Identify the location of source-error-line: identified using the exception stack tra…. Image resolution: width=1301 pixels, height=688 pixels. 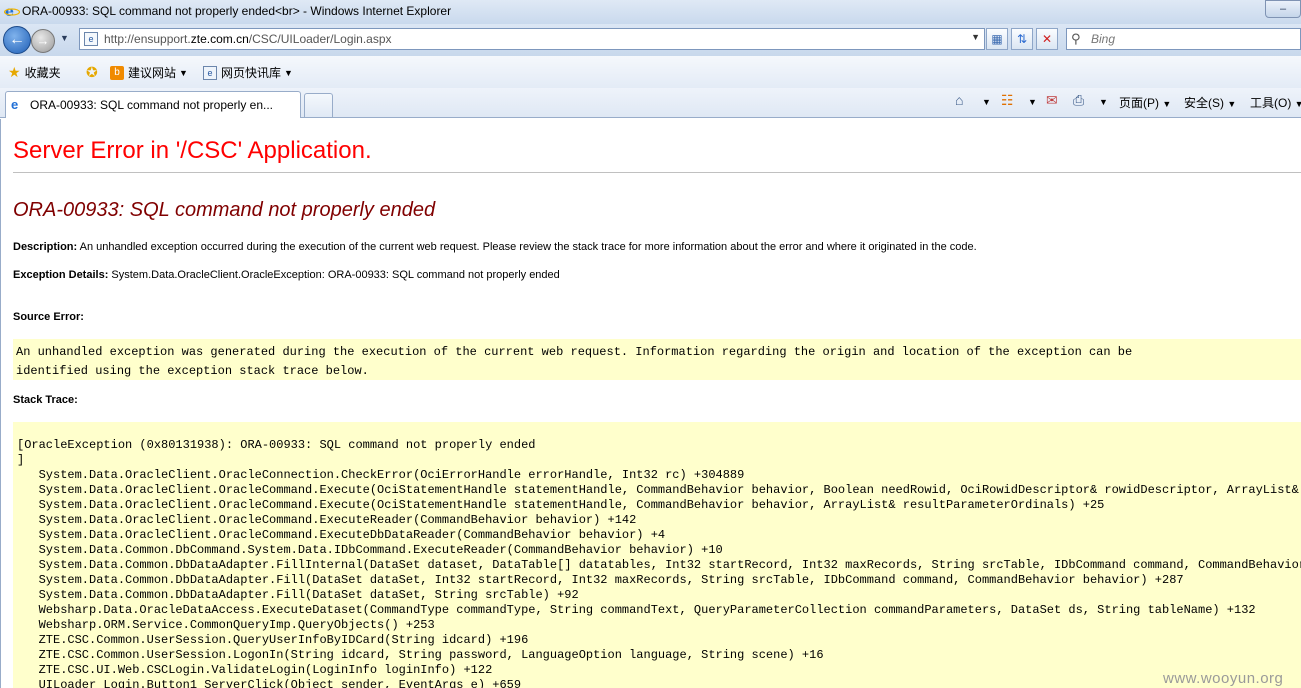
(192, 371).